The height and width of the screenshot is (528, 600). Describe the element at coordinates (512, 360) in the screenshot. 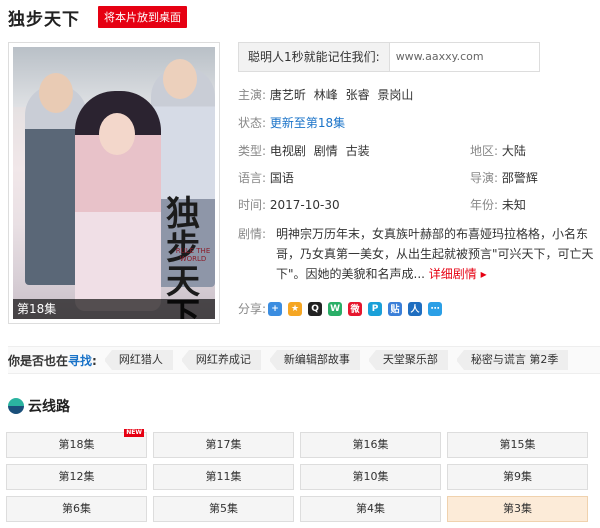

I see `related-tag: 秘密与谎言 第2季` at that location.